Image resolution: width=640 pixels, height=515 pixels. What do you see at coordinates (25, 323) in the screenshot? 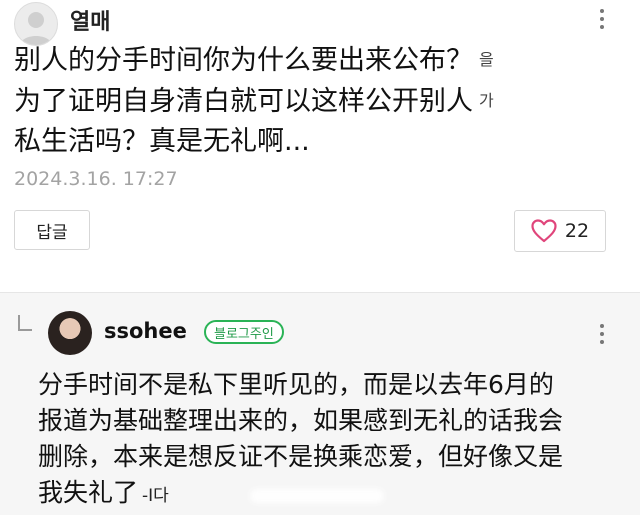
I see `reply-arrow-icon` at bounding box center [25, 323].